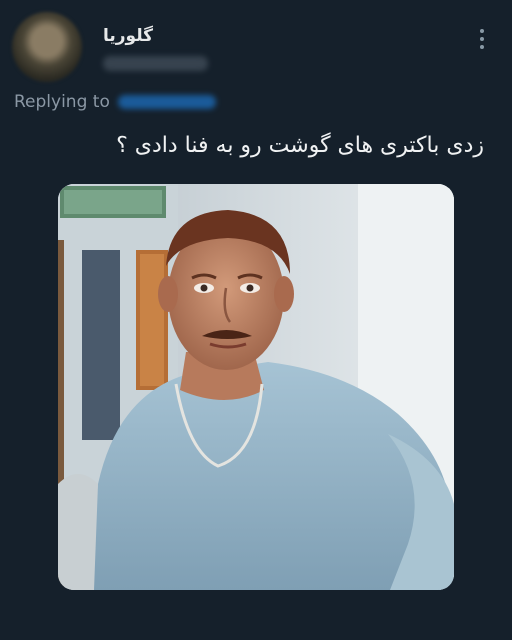 The width and height of the screenshot is (512, 640). Describe the element at coordinates (47, 47) in the screenshot. I see `avatar` at that location.